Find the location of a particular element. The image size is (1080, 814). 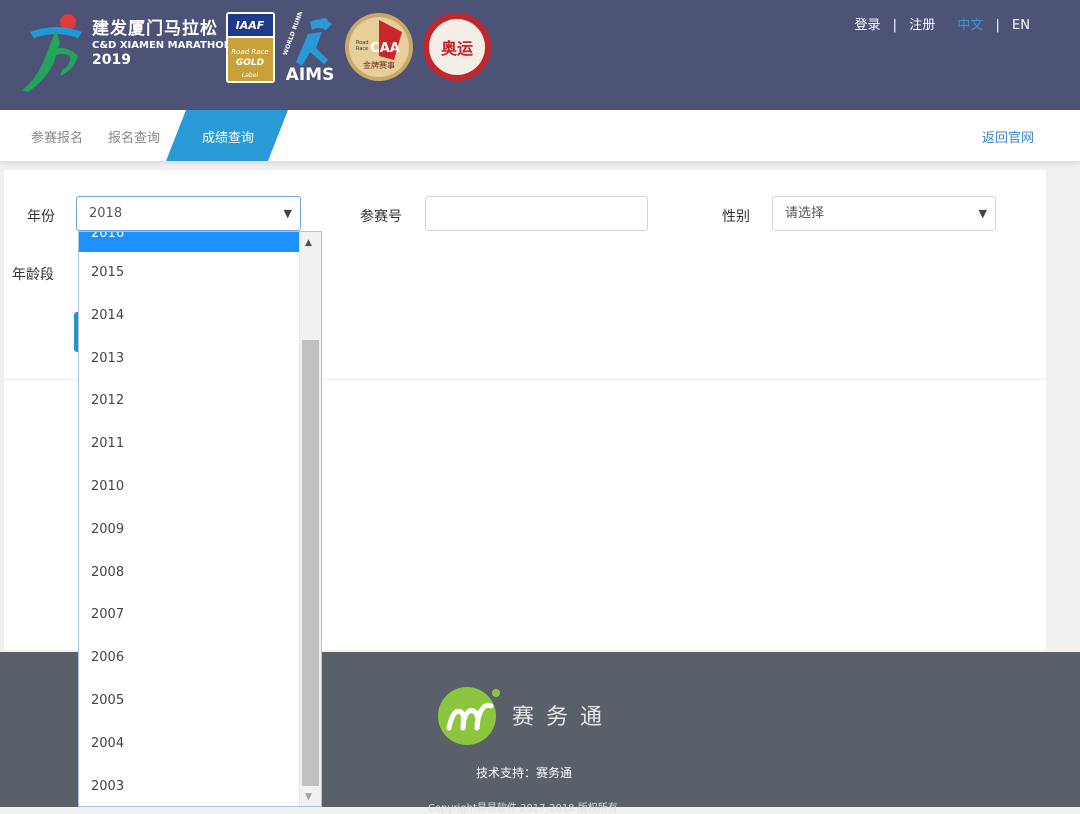

olympic-run-badge: 奥运 is located at coordinates (457, 47).